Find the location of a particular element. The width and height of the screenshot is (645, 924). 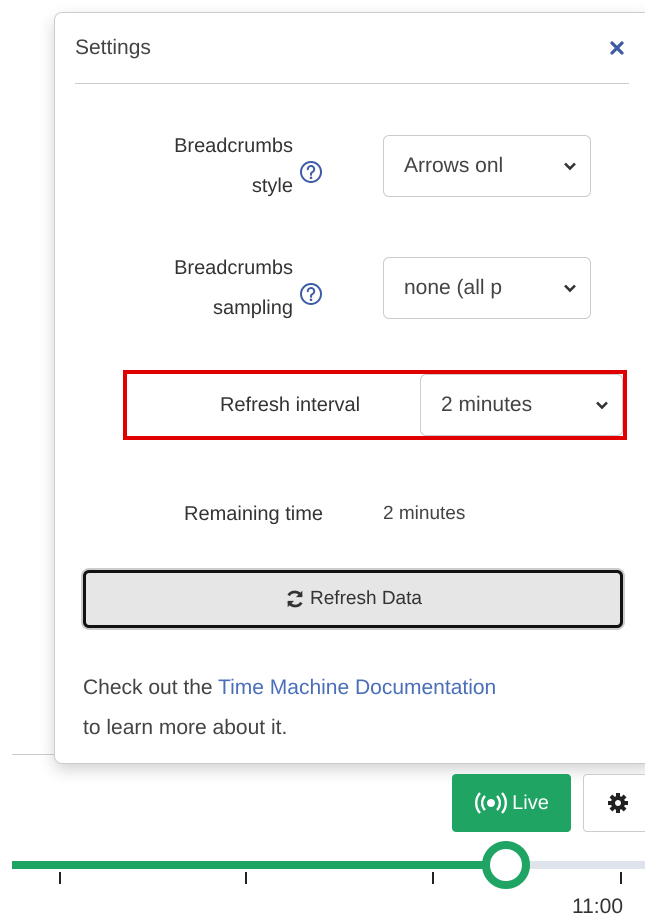

setting-label: Breadcrumbs style is located at coordinates (233, 166).